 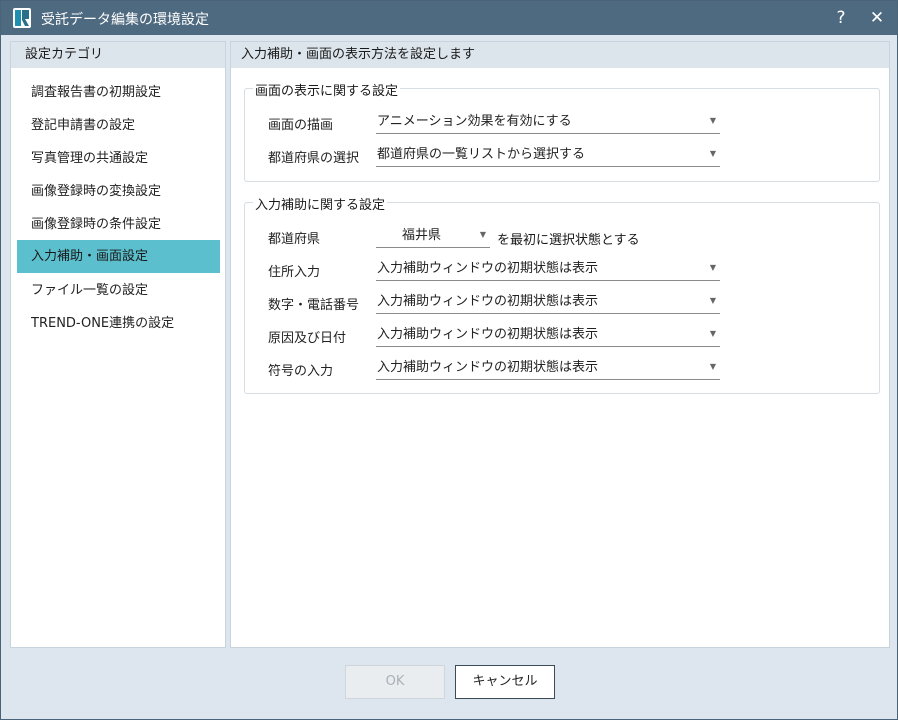 What do you see at coordinates (488, 301) in the screenshot?
I see `number-select-value: 入力補助ウィンドウの初期状態は表示` at bounding box center [488, 301].